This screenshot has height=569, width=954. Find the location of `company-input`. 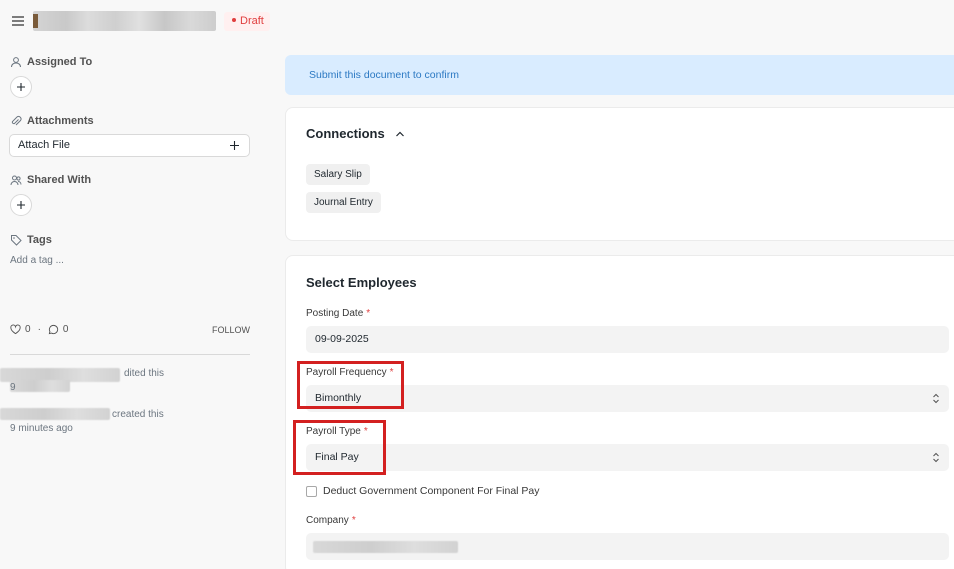

company-input is located at coordinates (627, 546).